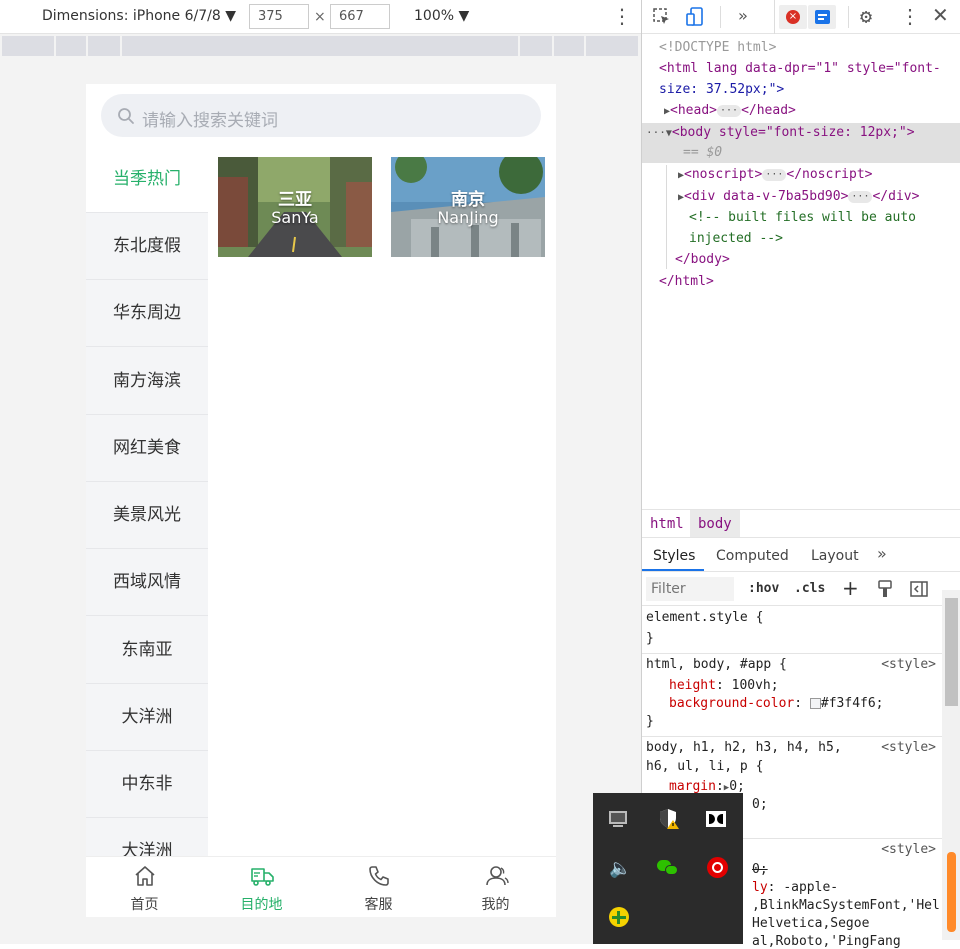 This screenshot has height=949, width=960. What do you see at coordinates (468, 217) in the screenshot?
I see `card-title-en: NanJing` at bounding box center [468, 217].